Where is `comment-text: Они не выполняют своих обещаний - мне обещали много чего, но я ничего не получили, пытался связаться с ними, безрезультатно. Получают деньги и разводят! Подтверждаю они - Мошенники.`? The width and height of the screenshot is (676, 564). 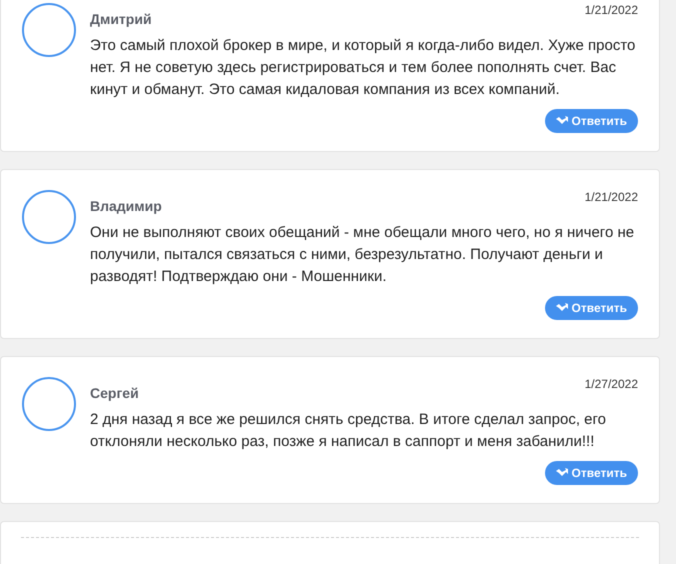 comment-text: Они не выполняют своих обещаний - мне обещали много чего, но я ничего не получили, пытался связаться с ними, безрезультатно. Получают деньги и разводят! Подтверждаю они - Мошенники. is located at coordinates (363, 255).